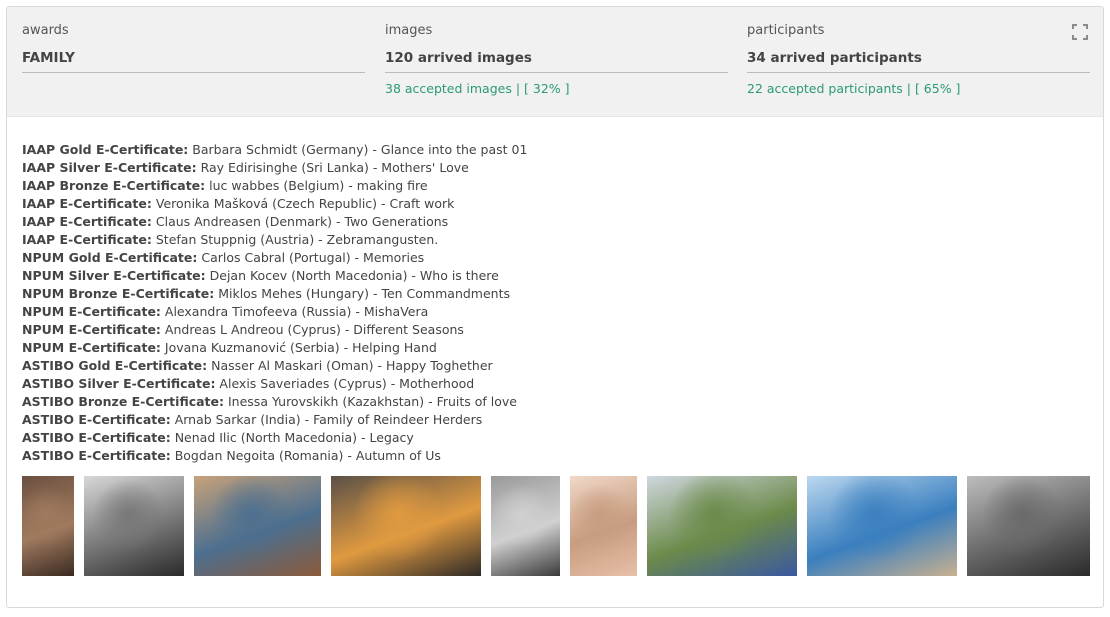 This screenshot has height=617, width=1110. I want to click on thumb-motherhood-closeup, so click(603, 526).